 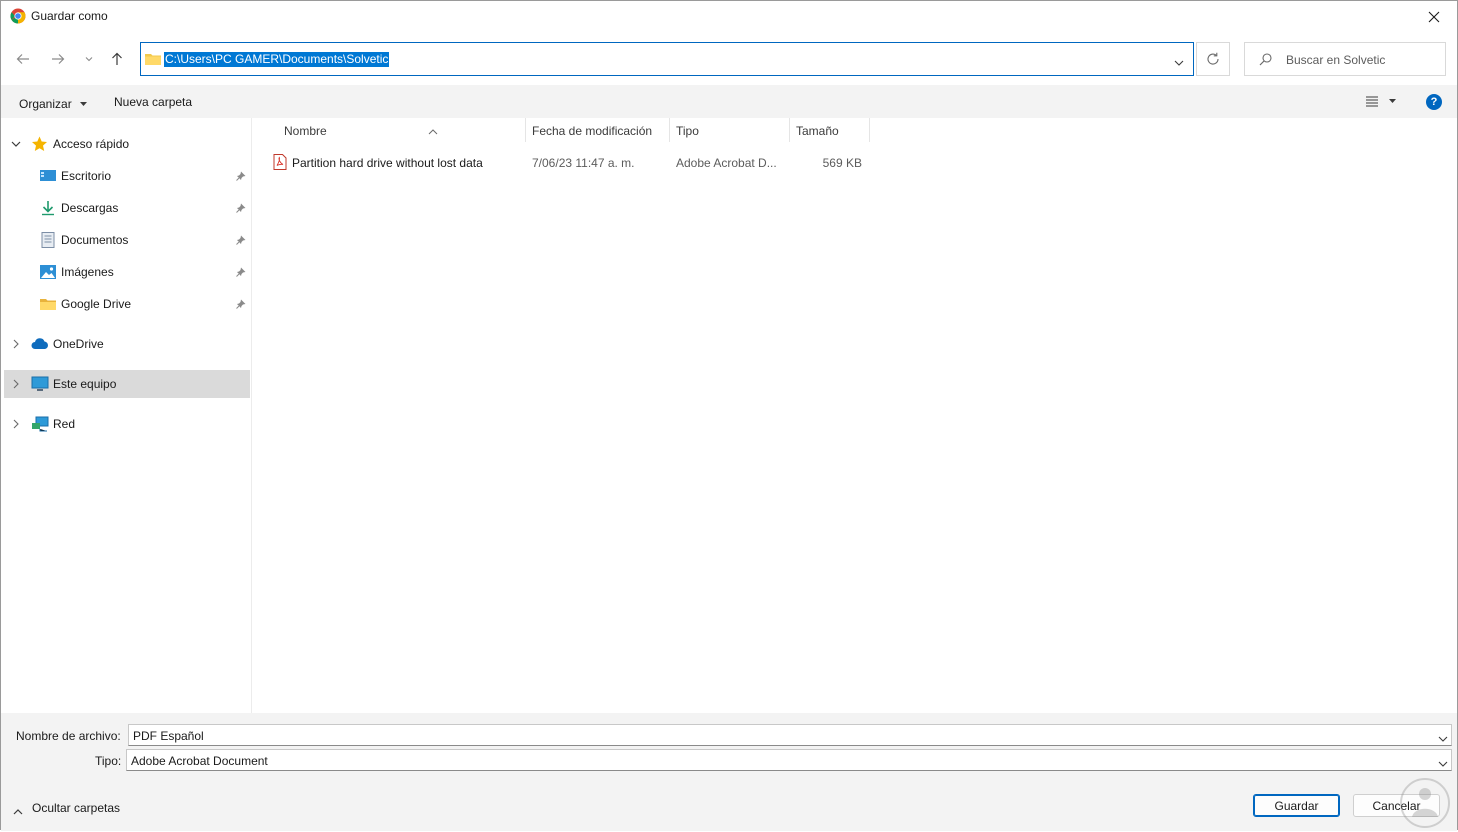 I want to click on address-bar: C:\Users\PC GAMER\Documents\Solvetic, so click(x=667, y=59).